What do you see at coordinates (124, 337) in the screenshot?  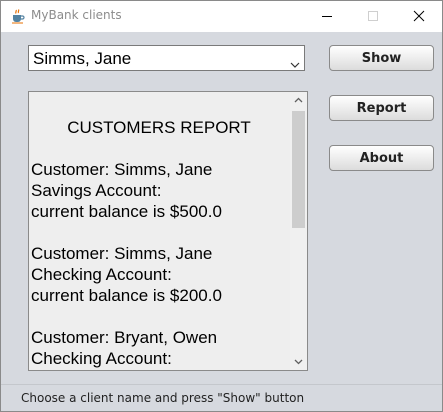 I see `report-customer-line: Customer: Bryant, Owen` at bounding box center [124, 337].